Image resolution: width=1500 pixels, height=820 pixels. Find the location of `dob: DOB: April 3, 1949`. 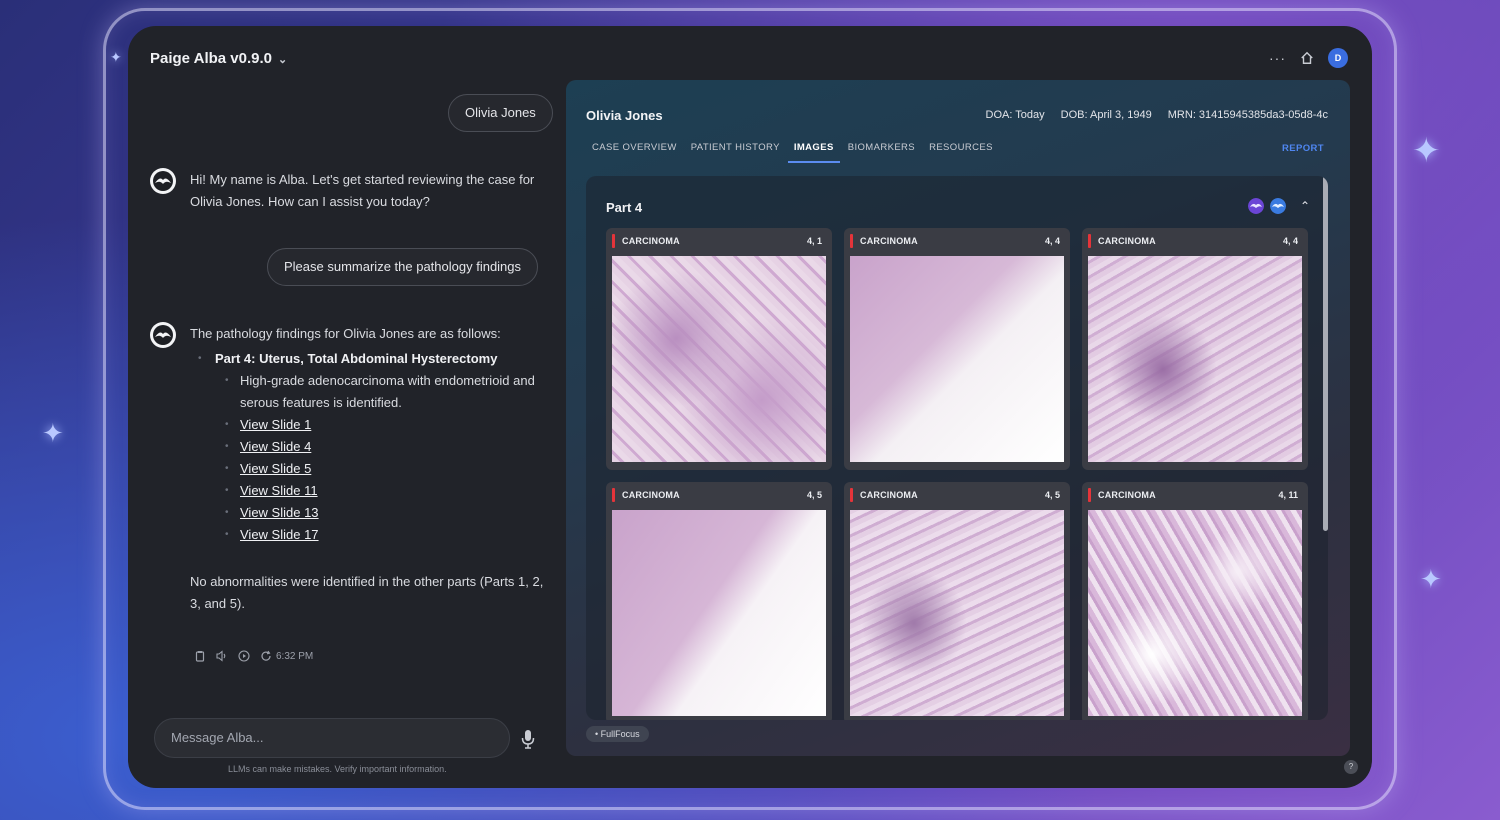

dob: DOB: April 3, 1949 is located at coordinates (1106, 115).